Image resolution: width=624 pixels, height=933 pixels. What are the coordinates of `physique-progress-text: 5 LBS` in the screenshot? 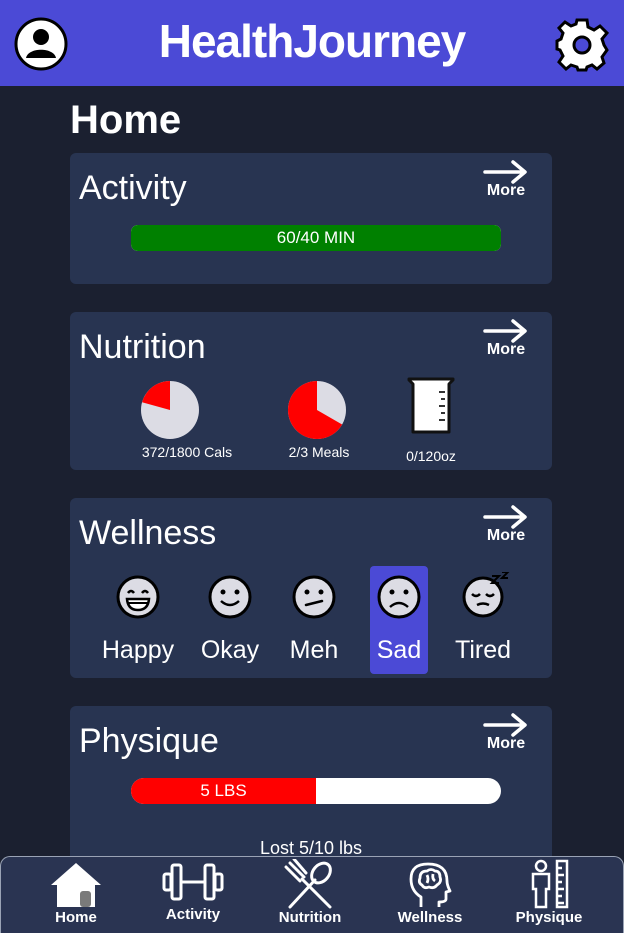 It's located at (223, 790).